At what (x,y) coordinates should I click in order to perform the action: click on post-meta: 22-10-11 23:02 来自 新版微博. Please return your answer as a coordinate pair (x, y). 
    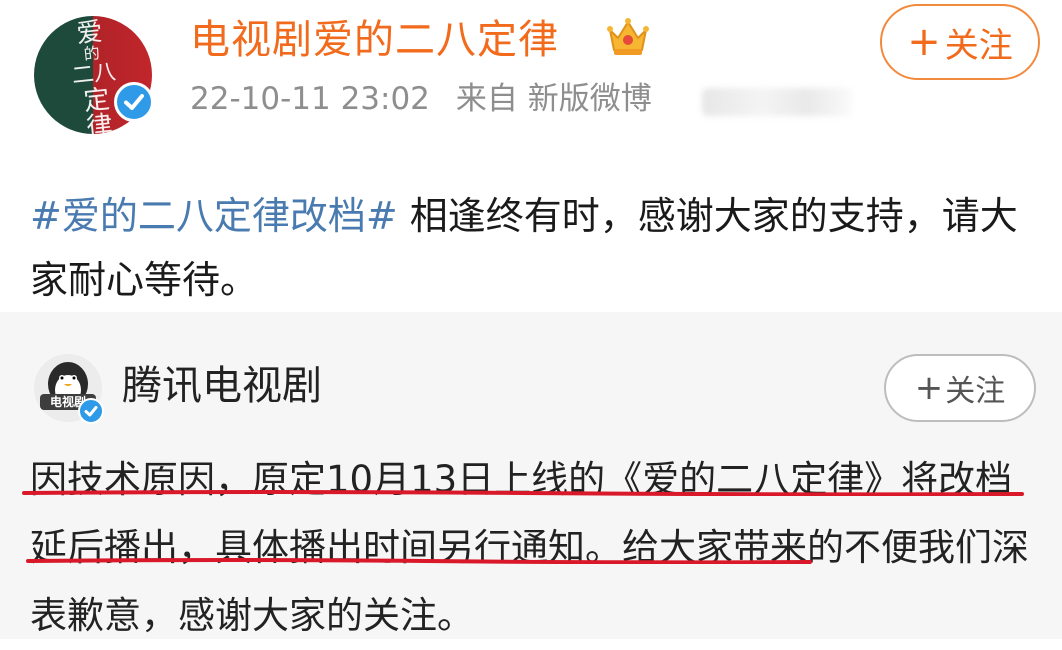
    Looking at the image, I should click on (421, 99).